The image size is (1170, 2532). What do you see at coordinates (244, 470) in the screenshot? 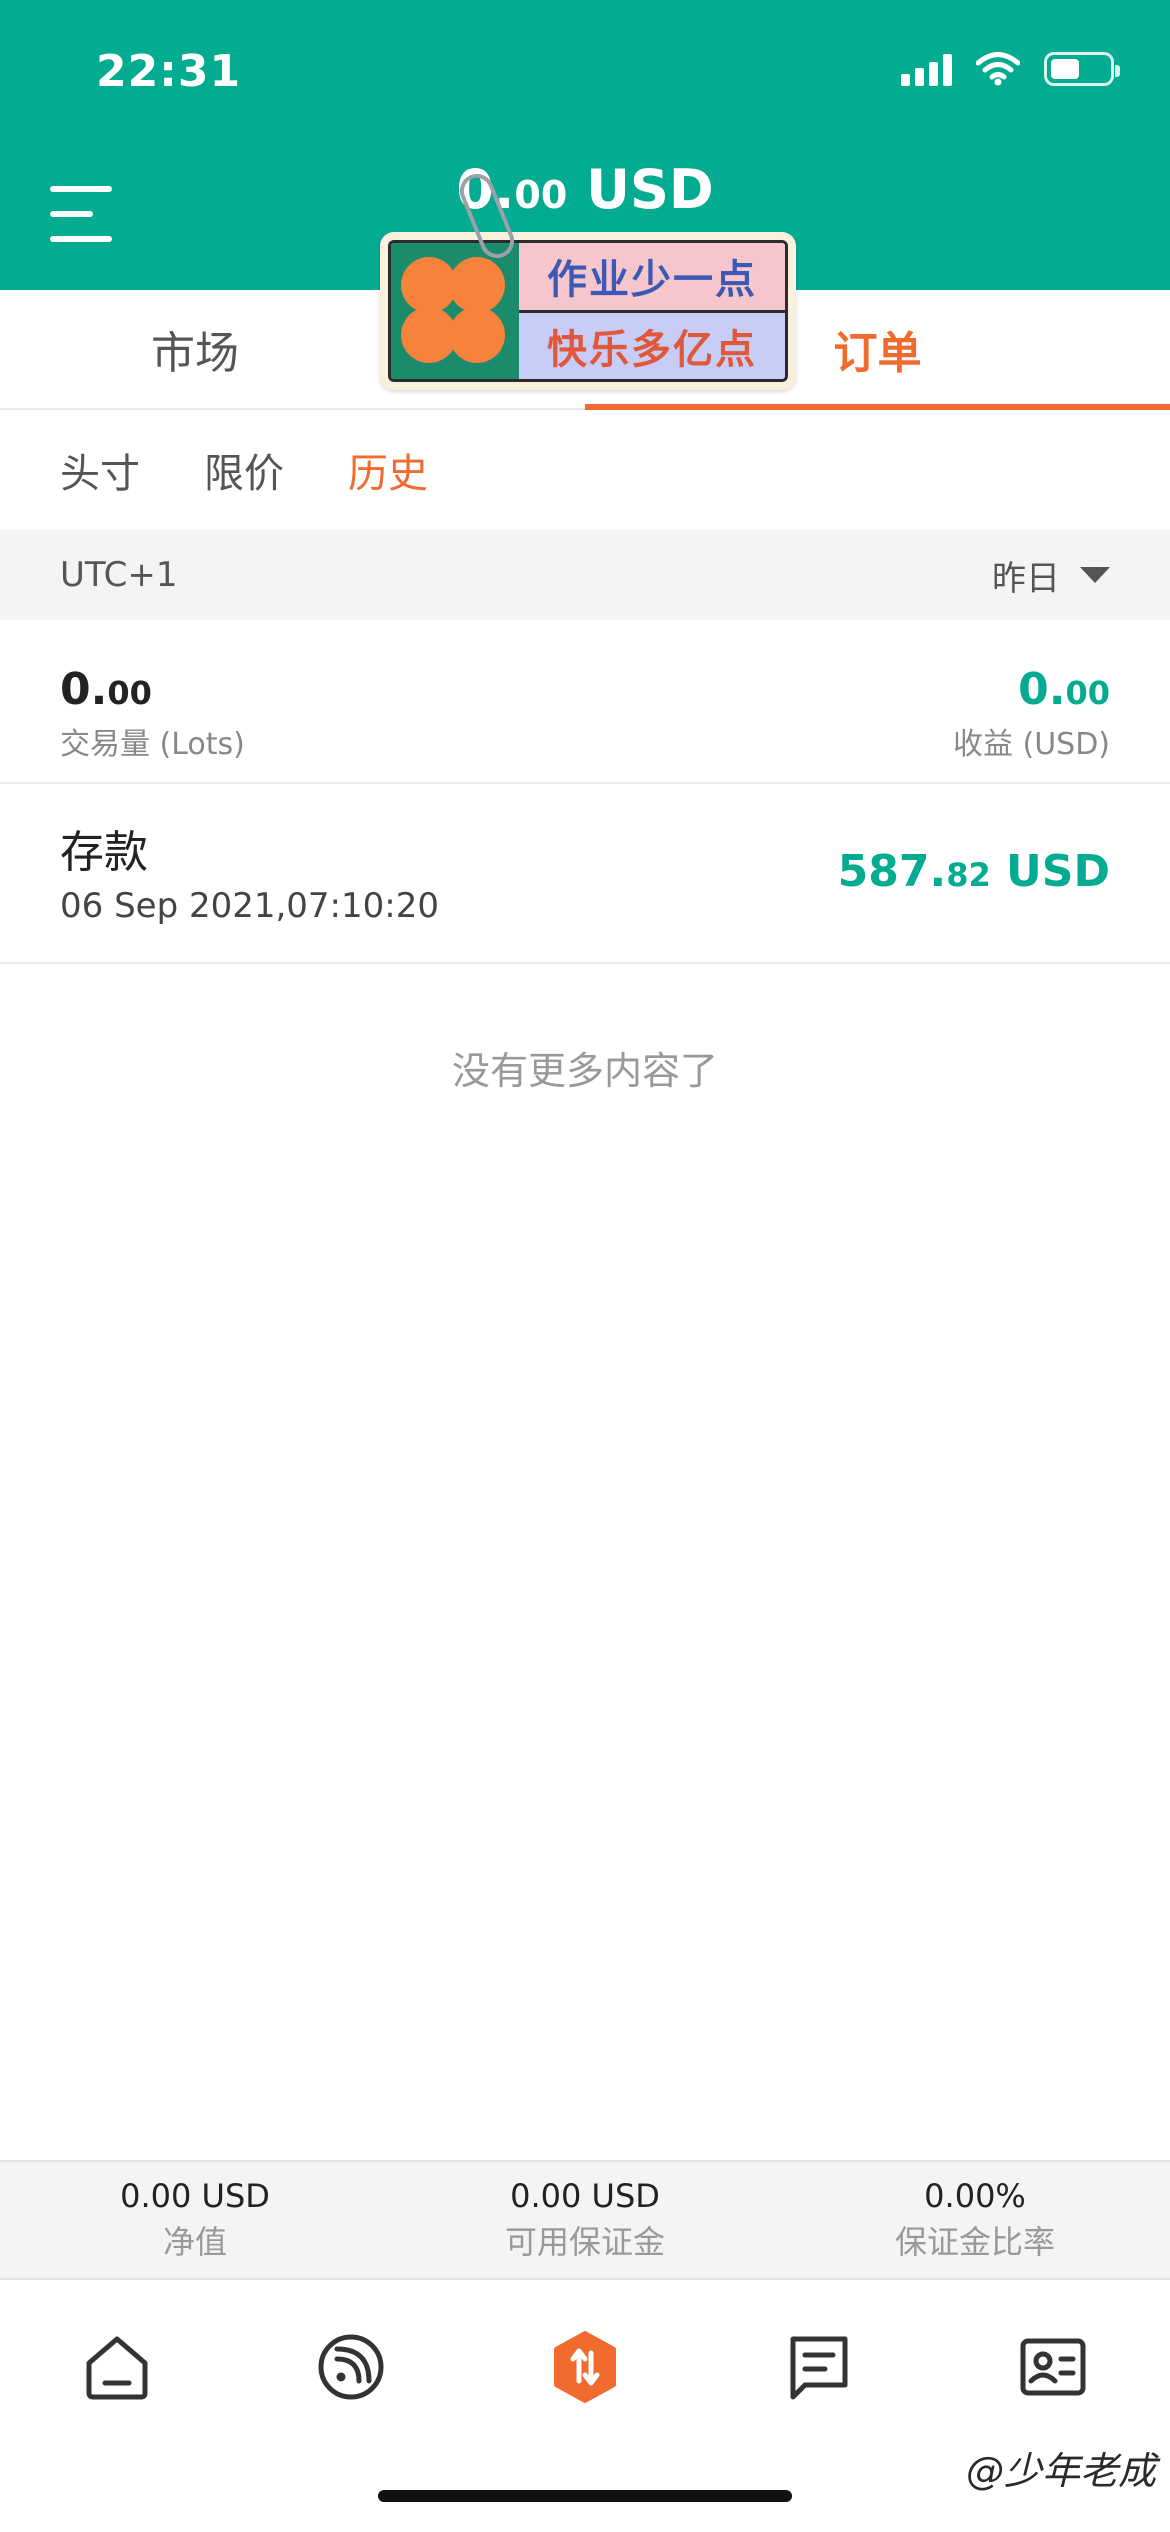
I see `subtab-limit: 限价` at bounding box center [244, 470].